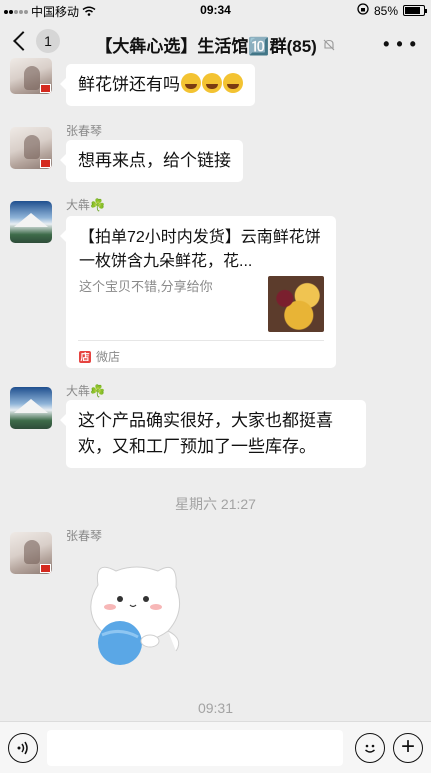 This screenshot has height=773, width=431. What do you see at coordinates (296, 304) in the screenshot?
I see `product-thumbnail` at bounding box center [296, 304].